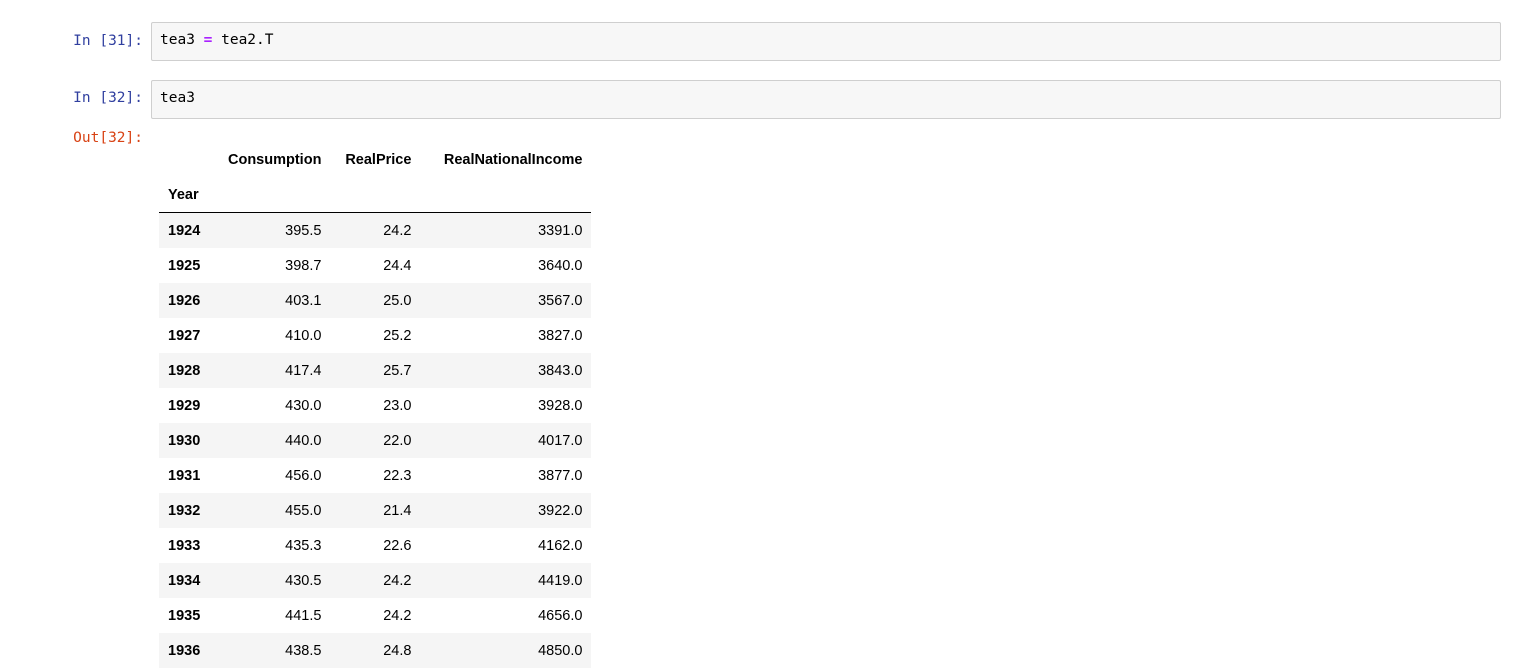  Describe the element at coordinates (189, 405) in the screenshot. I see `row-index: 1929` at that location.